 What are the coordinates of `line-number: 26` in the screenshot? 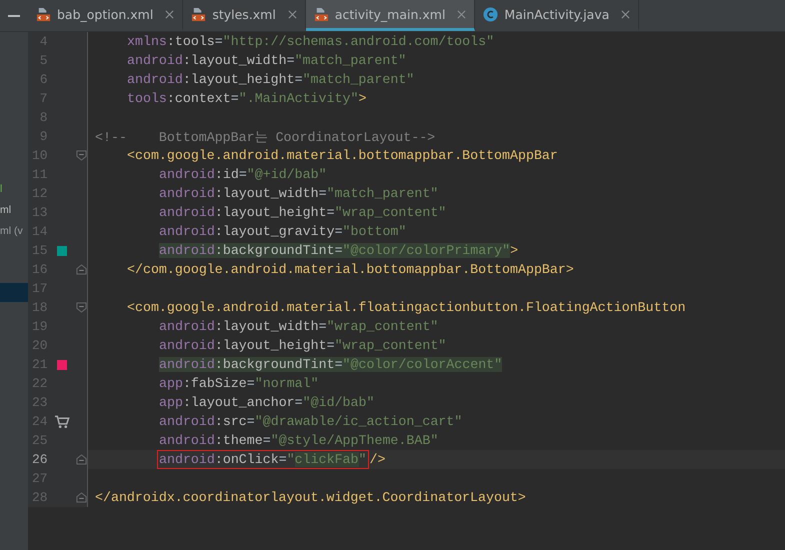 It's located at (39, 459).